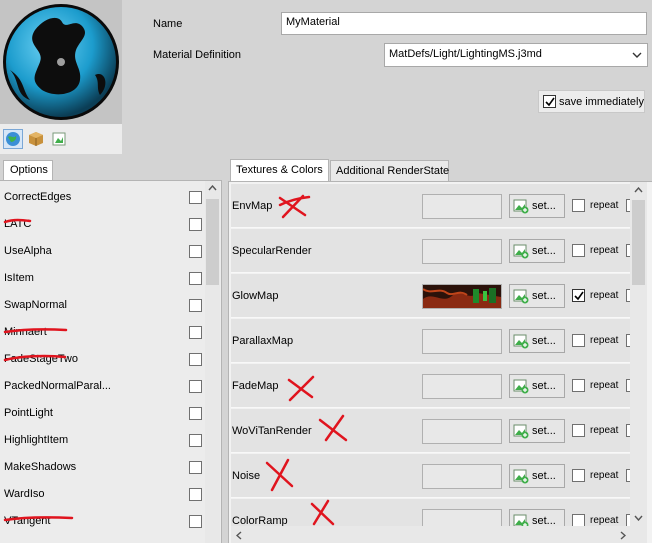  What do you see at coordinates (252, 206) in the screenshot?
I see `texture-name: EnvMap` at bounding box center [252, 206].